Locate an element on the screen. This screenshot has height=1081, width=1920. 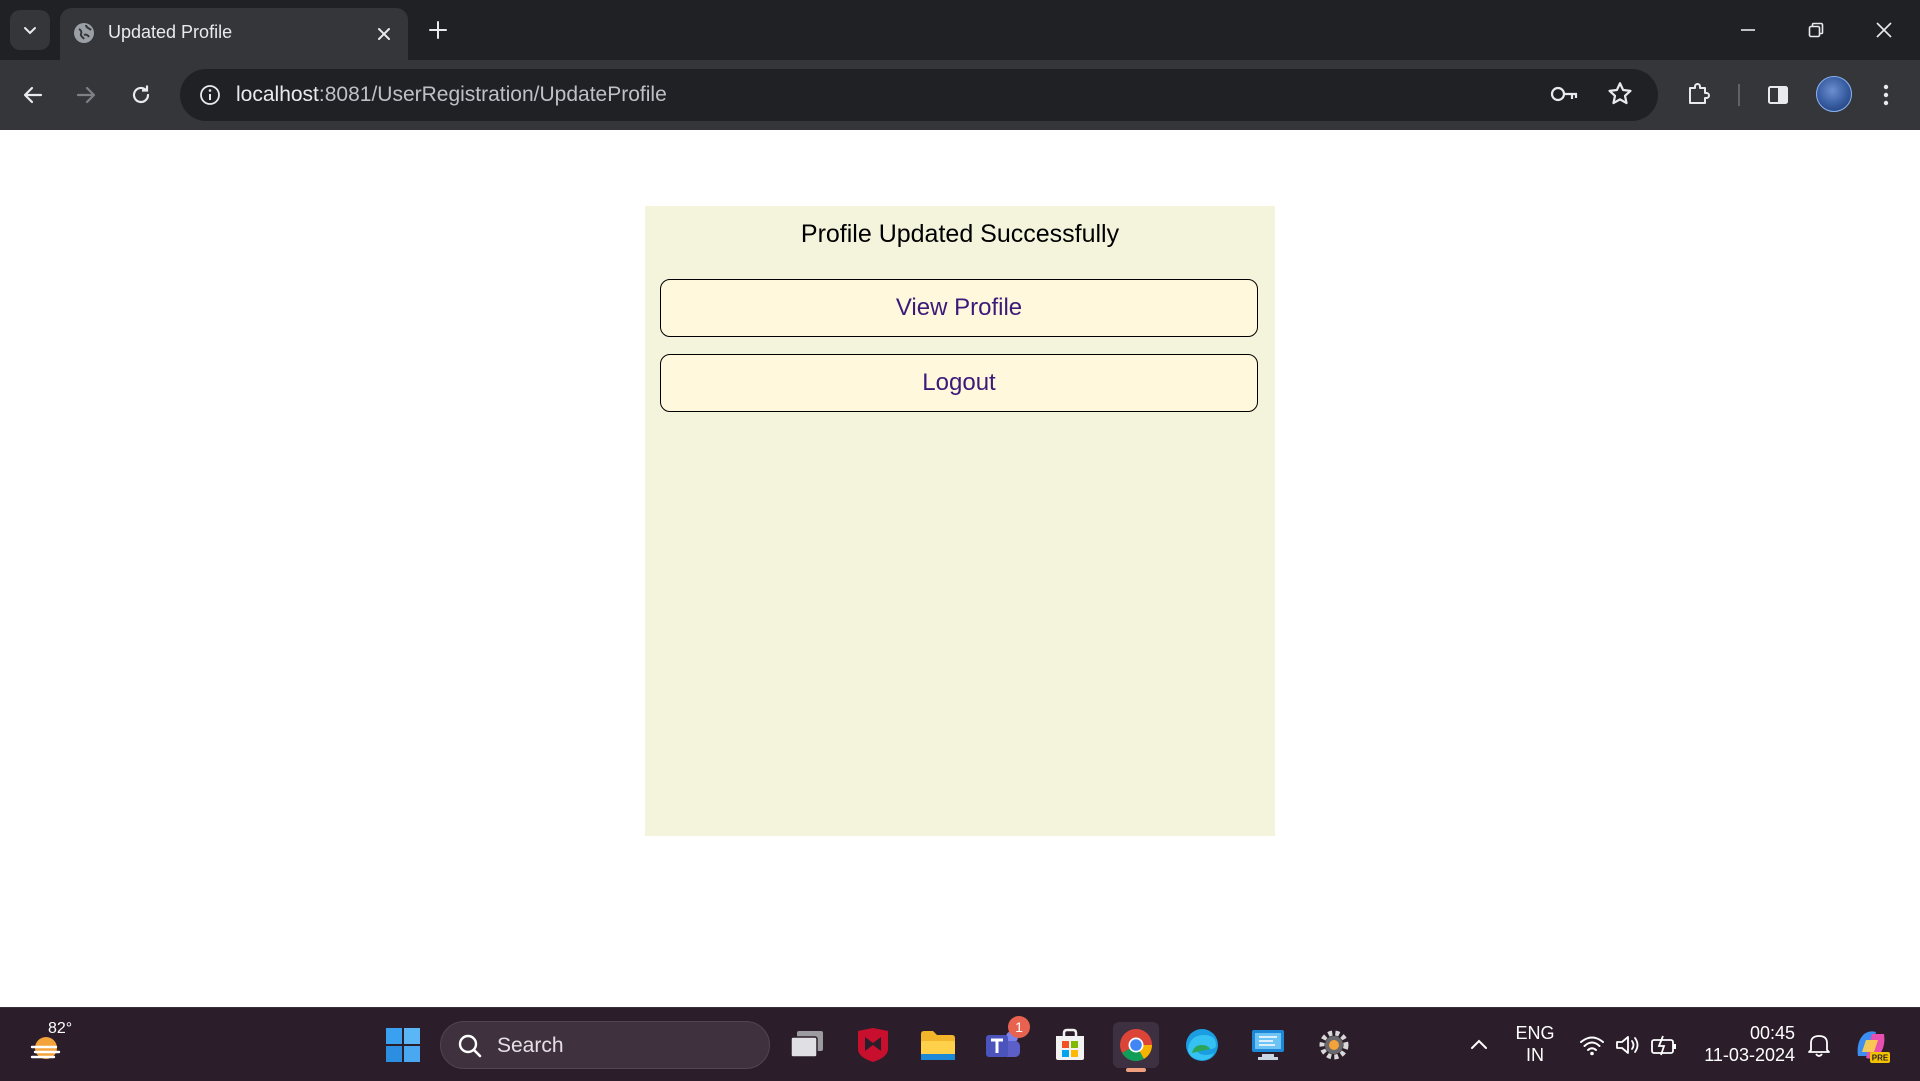
side-panel-button is located at coordinates (1778, 95).